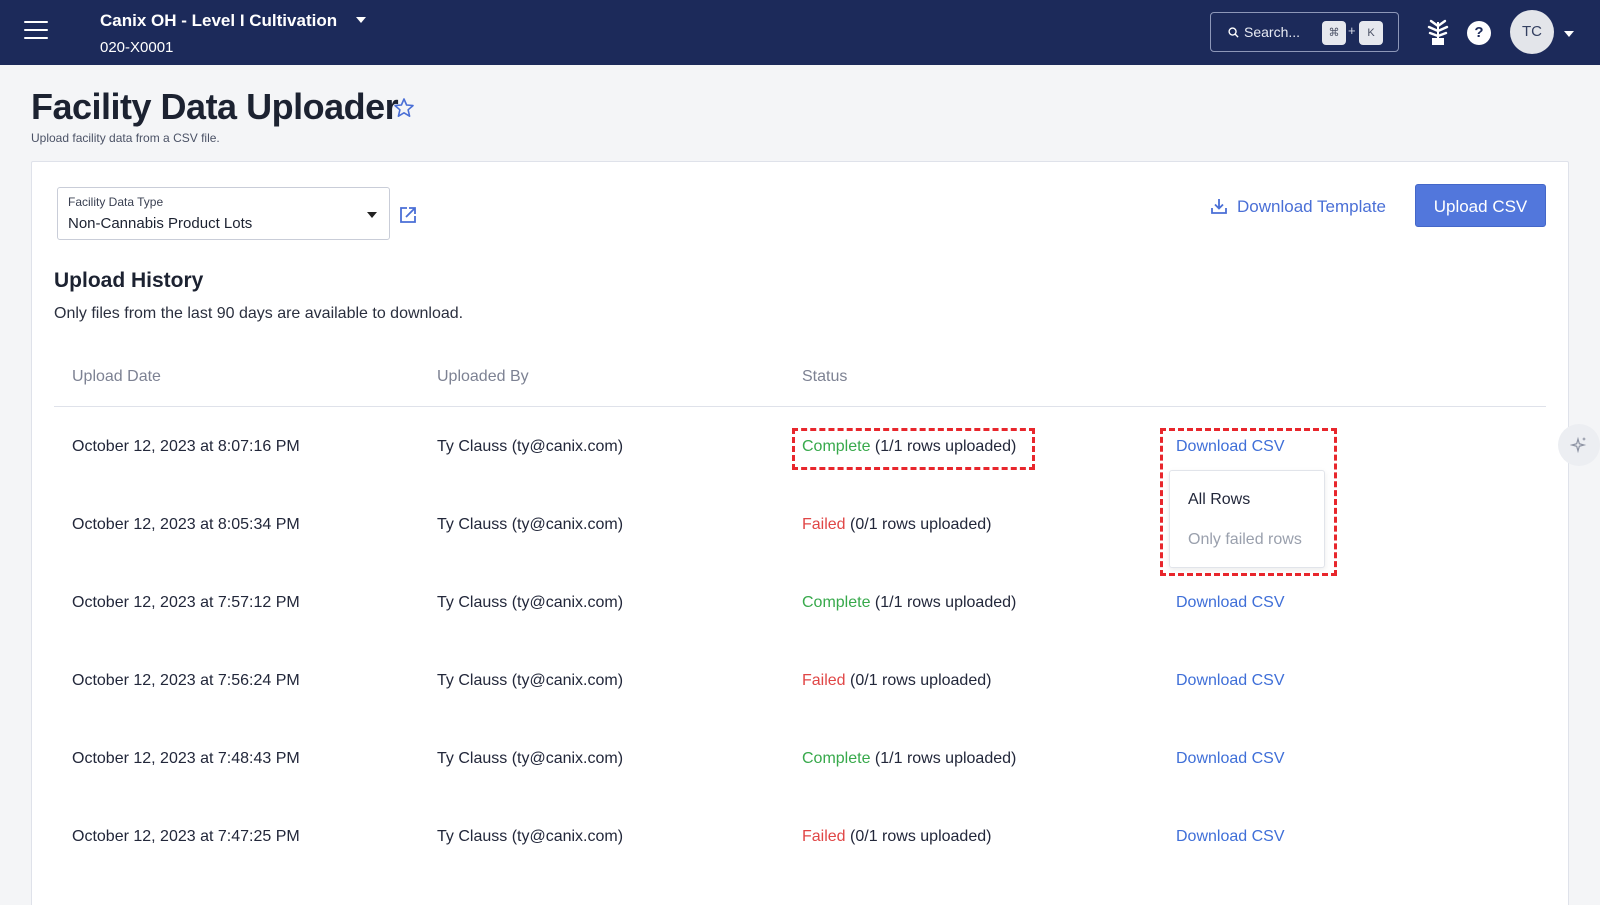 Image resolution: width=1600 pixels, height=905 pixels. I want to click on upload-date-cell: October 12, 2023 at 7:57:12 PM, so click(186, 602).